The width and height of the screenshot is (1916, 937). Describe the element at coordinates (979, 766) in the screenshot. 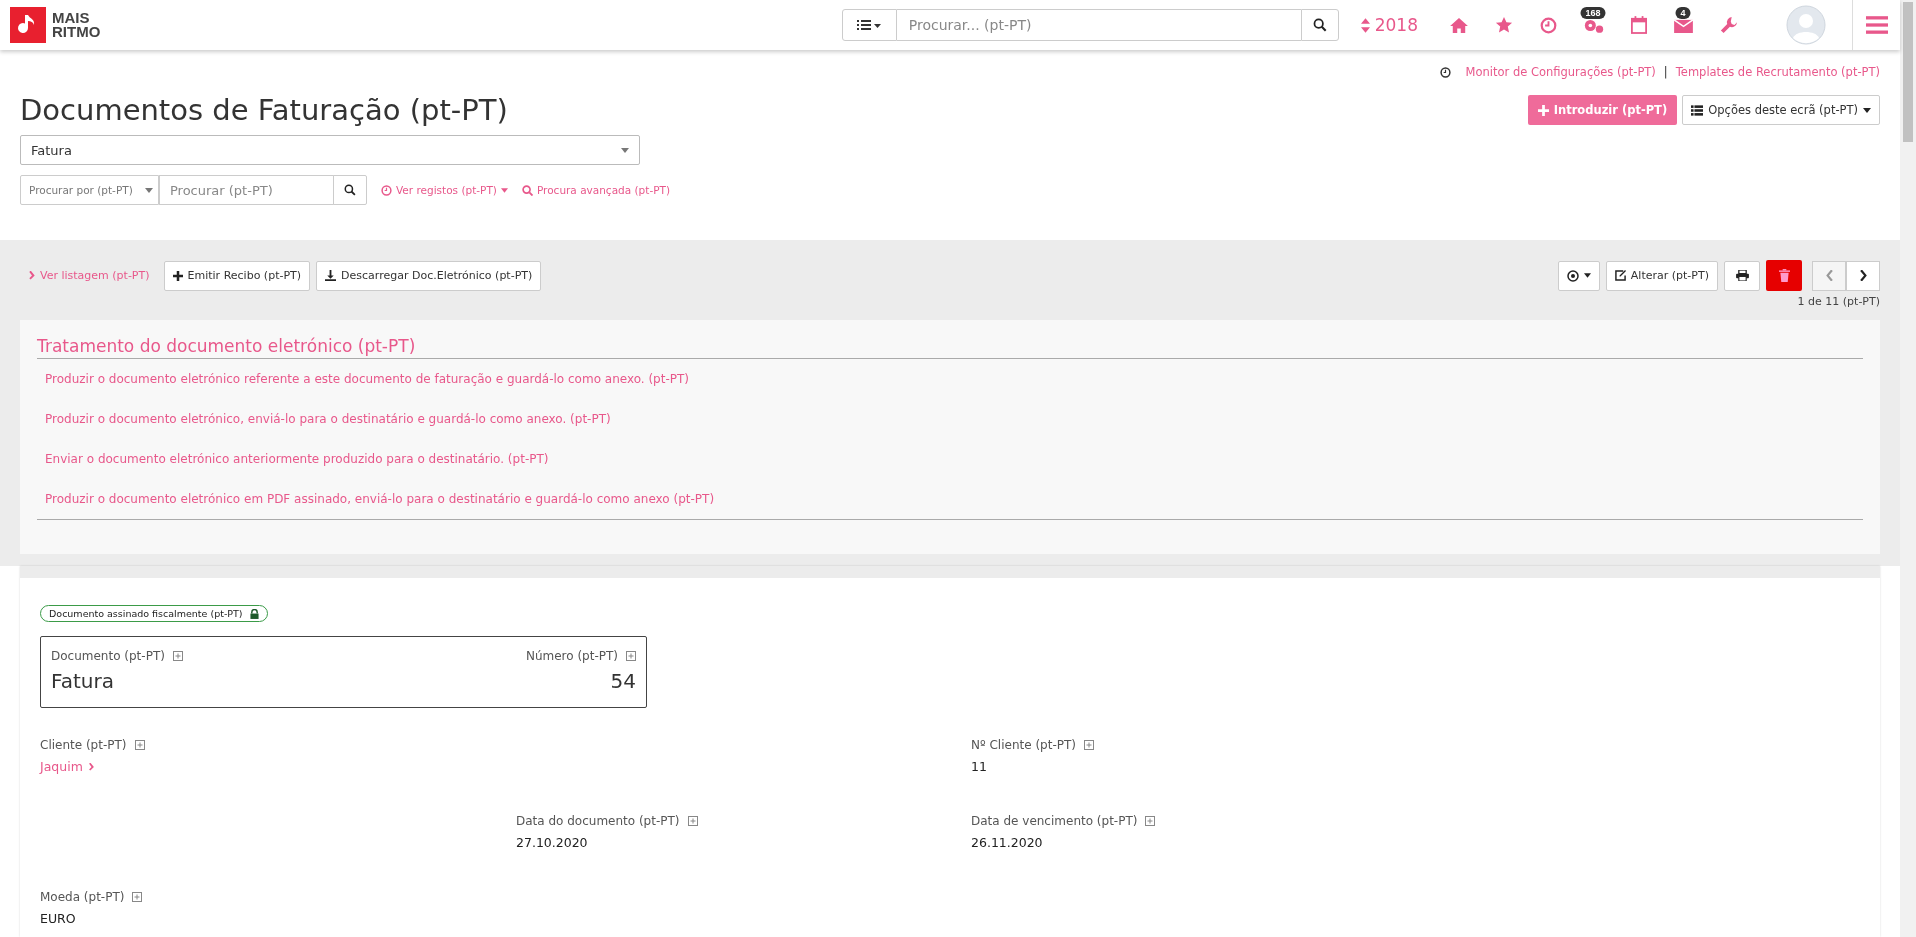

I see `field-value: 11` at that location.